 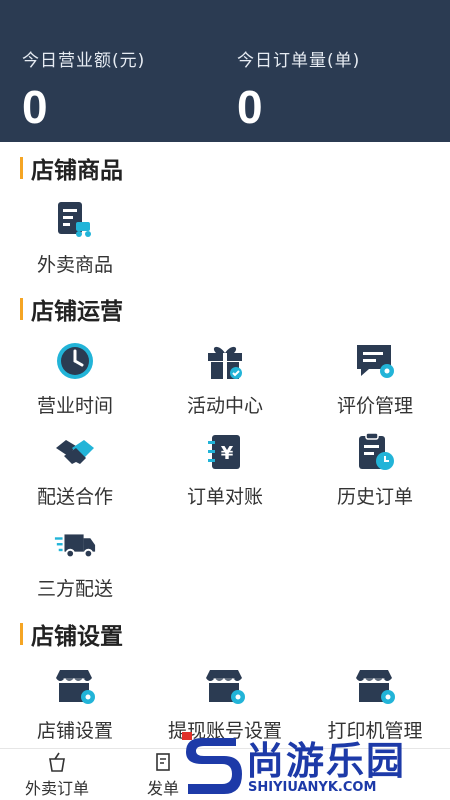 What do you see at coordinates (56, 788) in the screenshot?
I see `nav-label: 外卖订单` at bounding box center [56, 788].